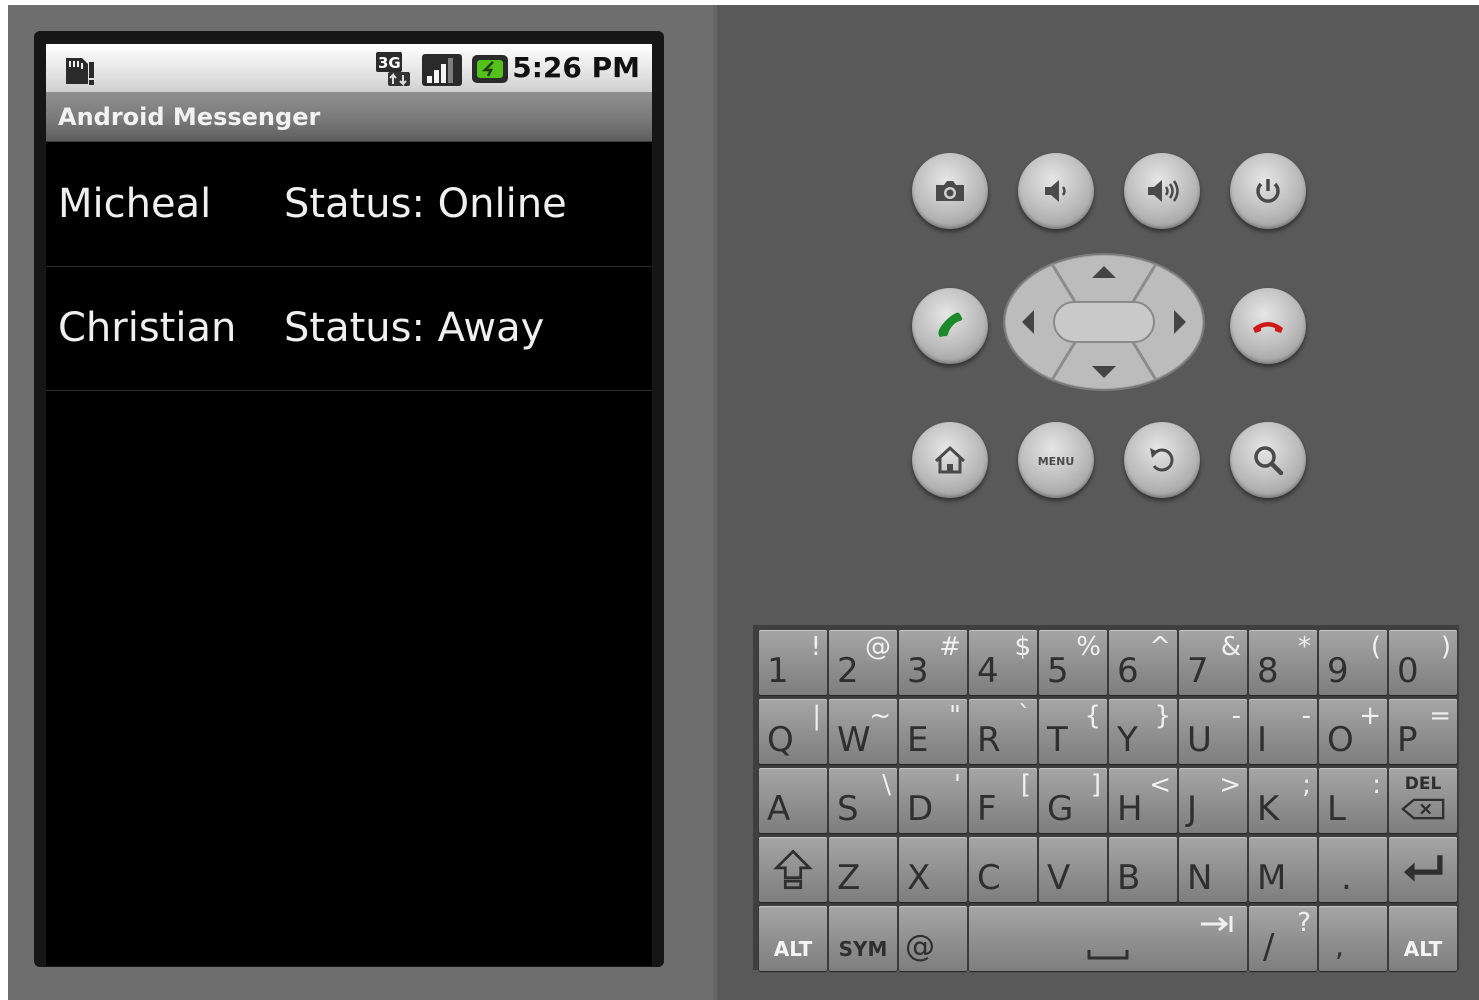  I want to click on sd-card-icon, so click(80, 71).